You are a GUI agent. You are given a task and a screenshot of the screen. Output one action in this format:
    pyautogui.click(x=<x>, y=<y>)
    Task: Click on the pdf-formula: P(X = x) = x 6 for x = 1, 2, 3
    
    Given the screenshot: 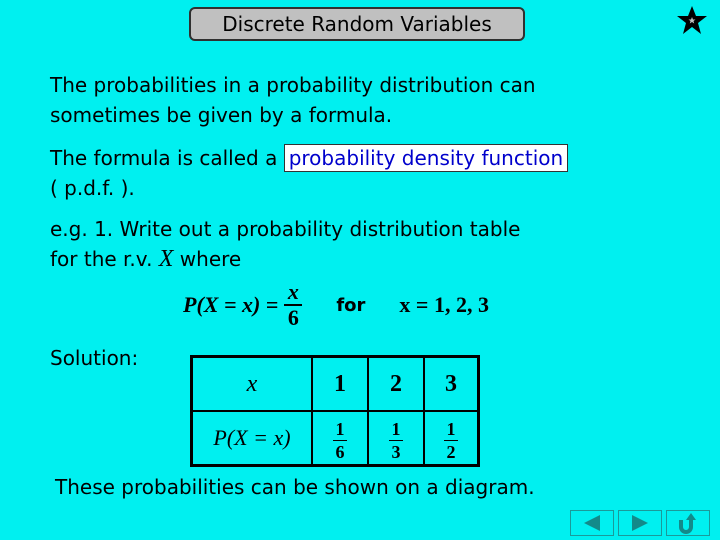 What is the action you would take?
    pyautogui.click(x=336, y=305)
    